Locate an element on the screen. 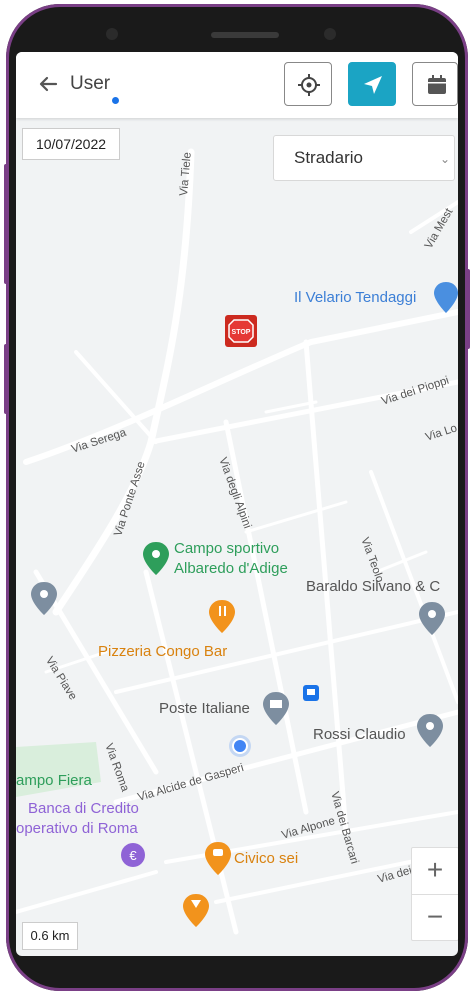 The width and height of the screenshot is (474, 995). map-layer-select: Stradario ⌄ is located at coordinates (364, 158).